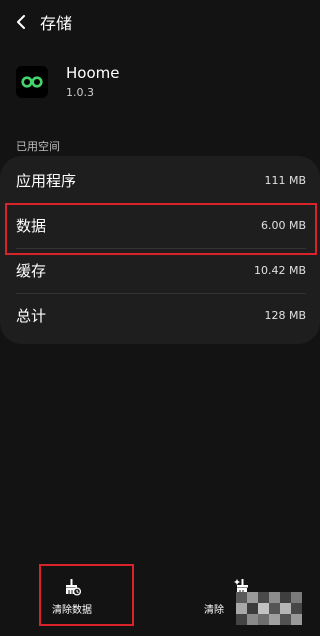 The image size is (320, 636). I want to click on back-button, so click(22, 22).